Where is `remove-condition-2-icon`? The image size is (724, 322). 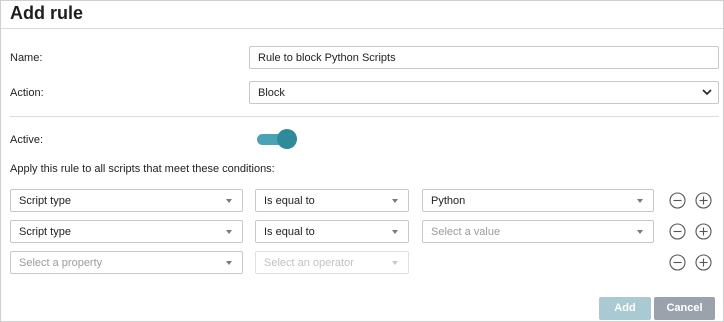
remove-condition-2-icon is located at coordinates (677, 231).